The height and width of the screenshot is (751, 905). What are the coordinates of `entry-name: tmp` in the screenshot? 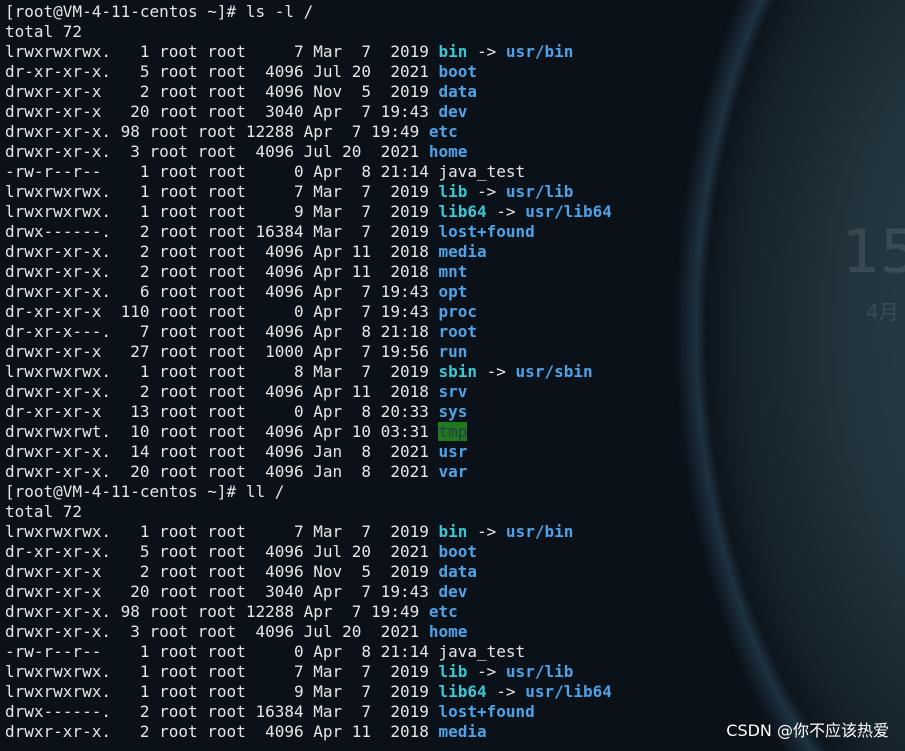 It's located at (453, 431).